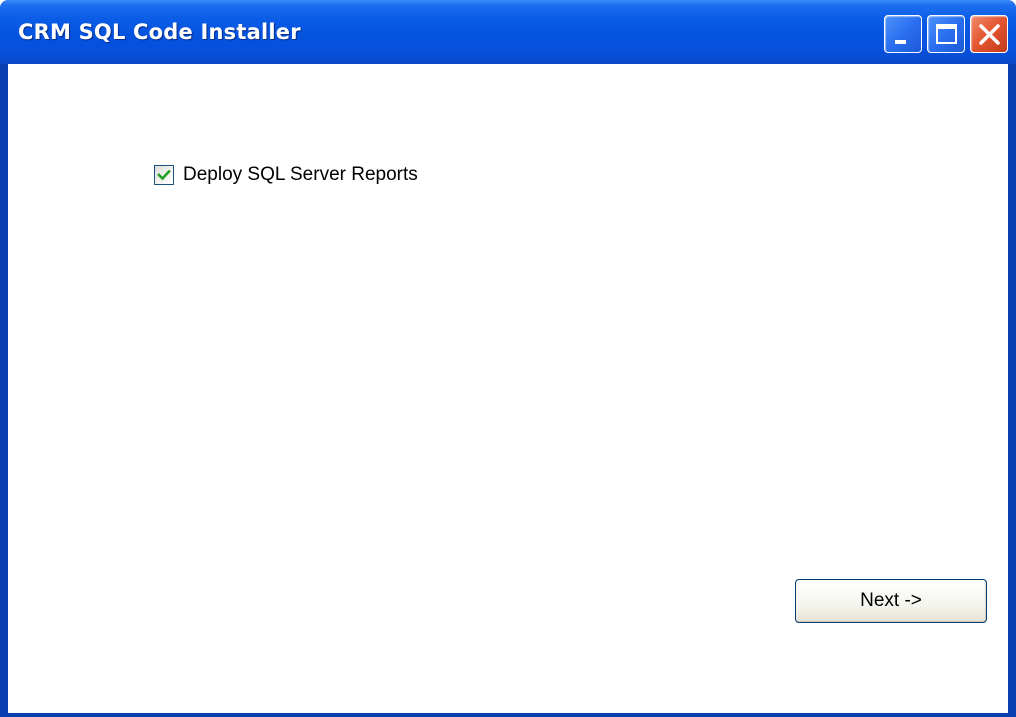 The image size is (1016, 717). I want to click on close-icon, so click(989, 34).